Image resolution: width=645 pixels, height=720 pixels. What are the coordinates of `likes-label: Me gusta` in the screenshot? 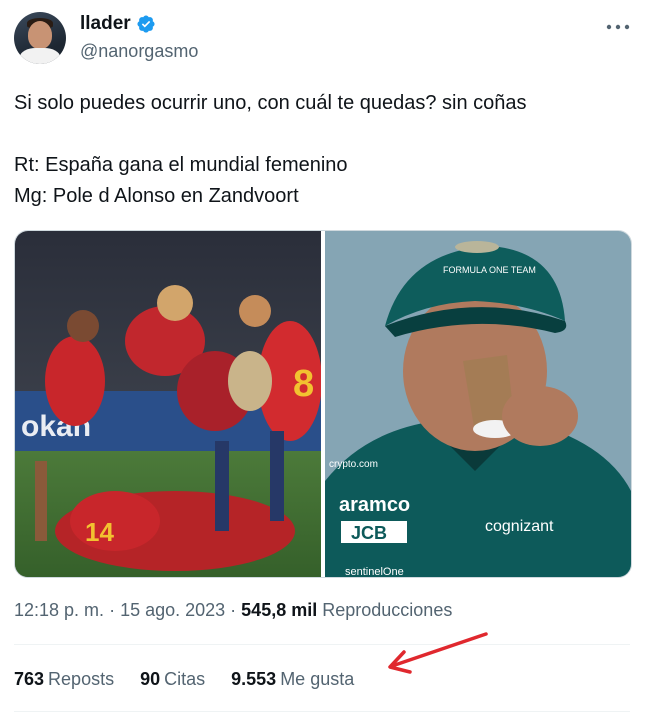 It's located at (317, 679).